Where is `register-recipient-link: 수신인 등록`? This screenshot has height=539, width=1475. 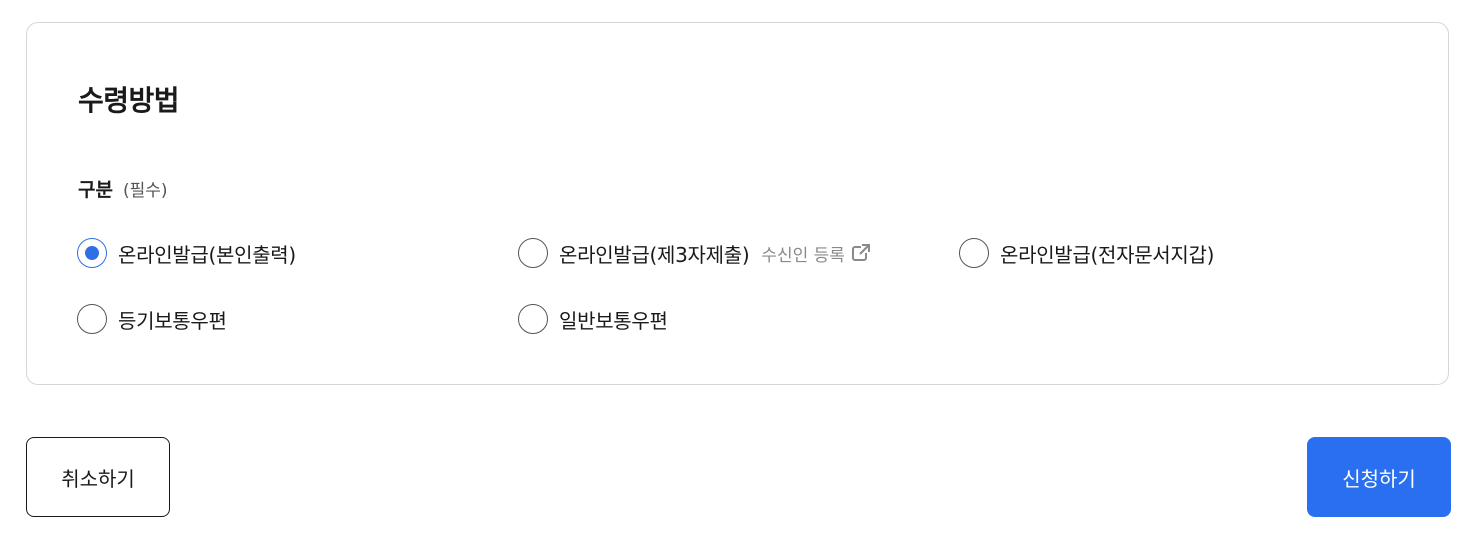
register-recipient-link: 수신인 등록 is located at coordinates (816, 253).